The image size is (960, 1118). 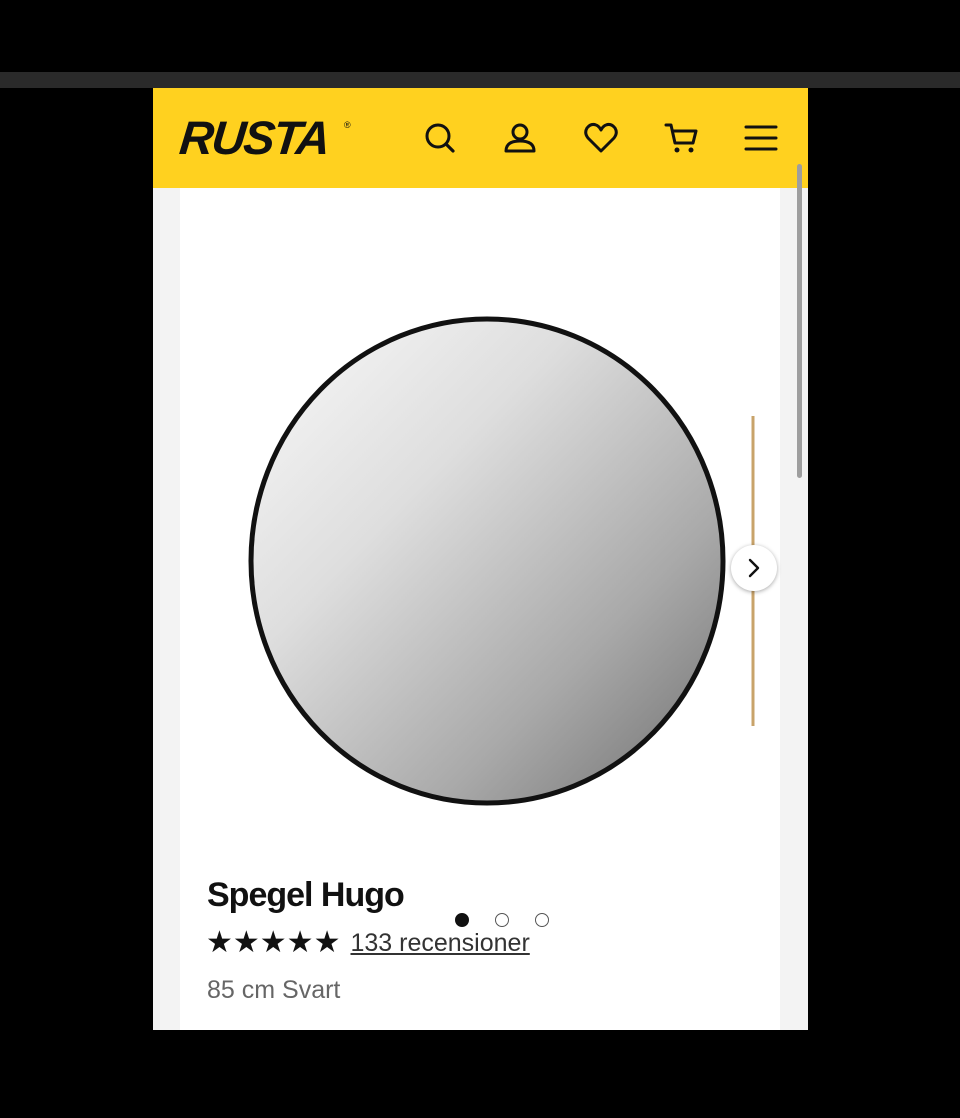 I want to click on rating-stars-icon: ★★★★★, so click(x=273, y=942).